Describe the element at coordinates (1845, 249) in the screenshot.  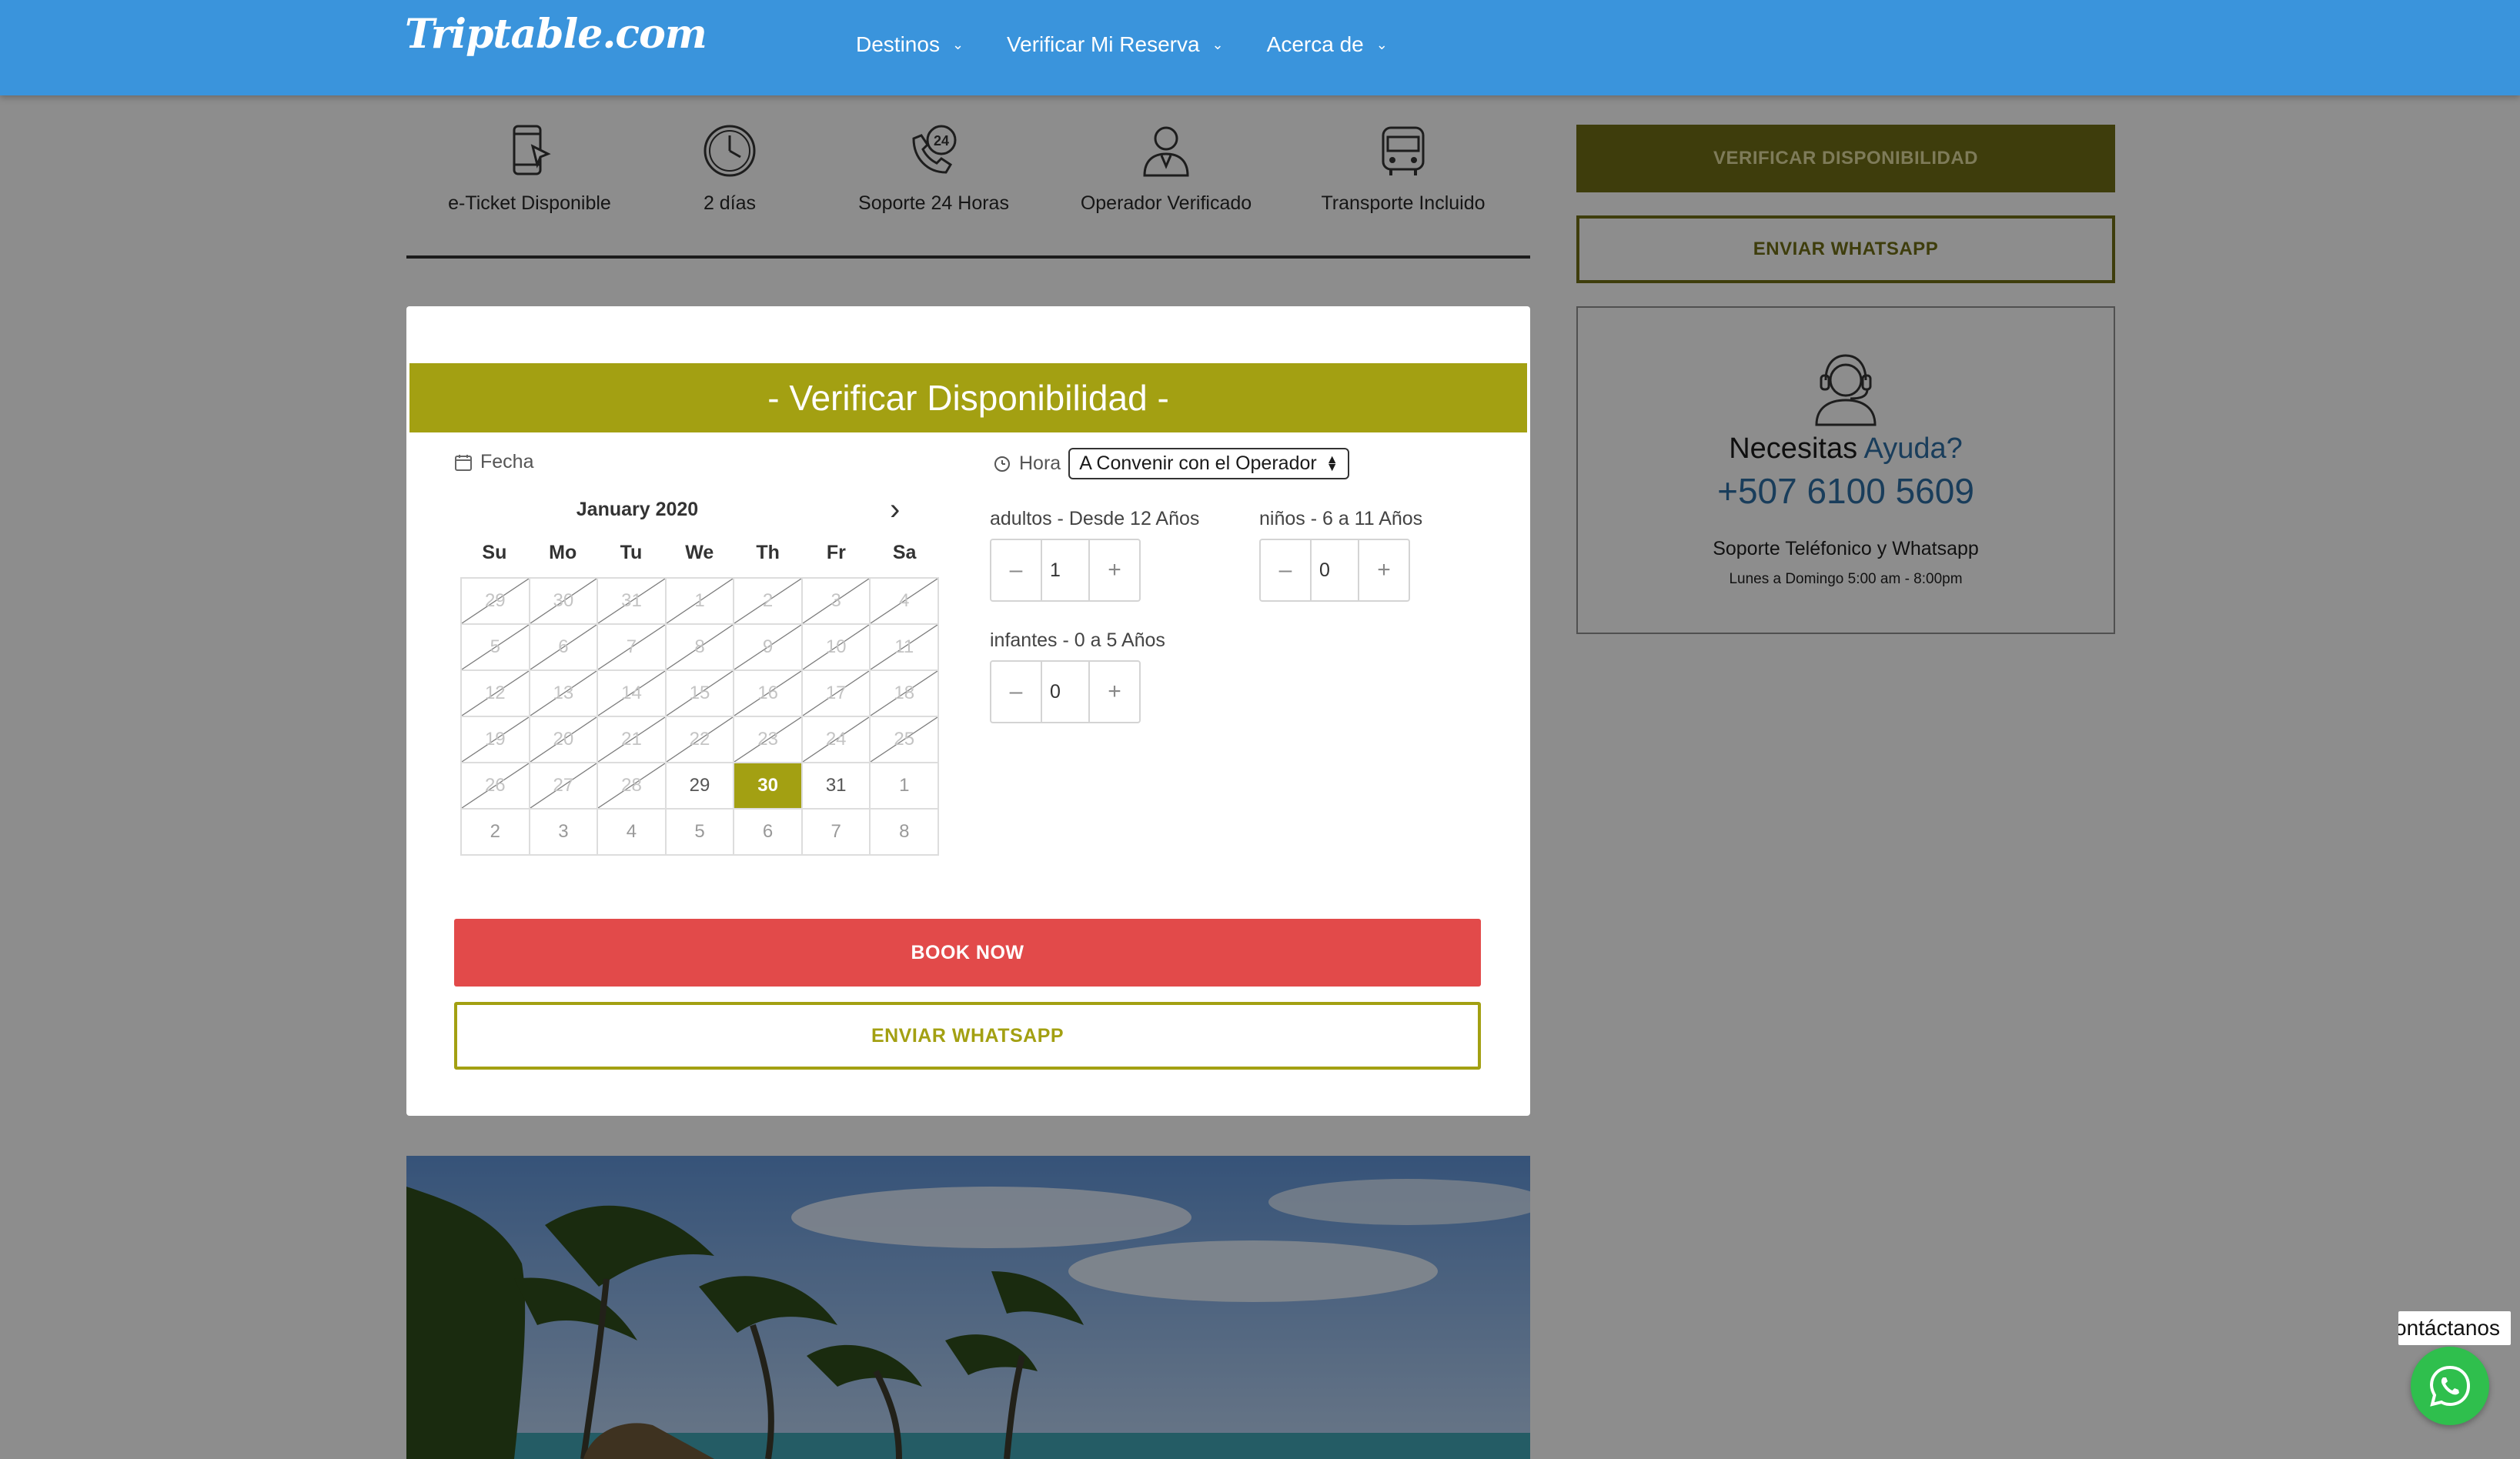
I see `sidebar-whatsapp-button: ENVIAR WHATSAPP` at that location.